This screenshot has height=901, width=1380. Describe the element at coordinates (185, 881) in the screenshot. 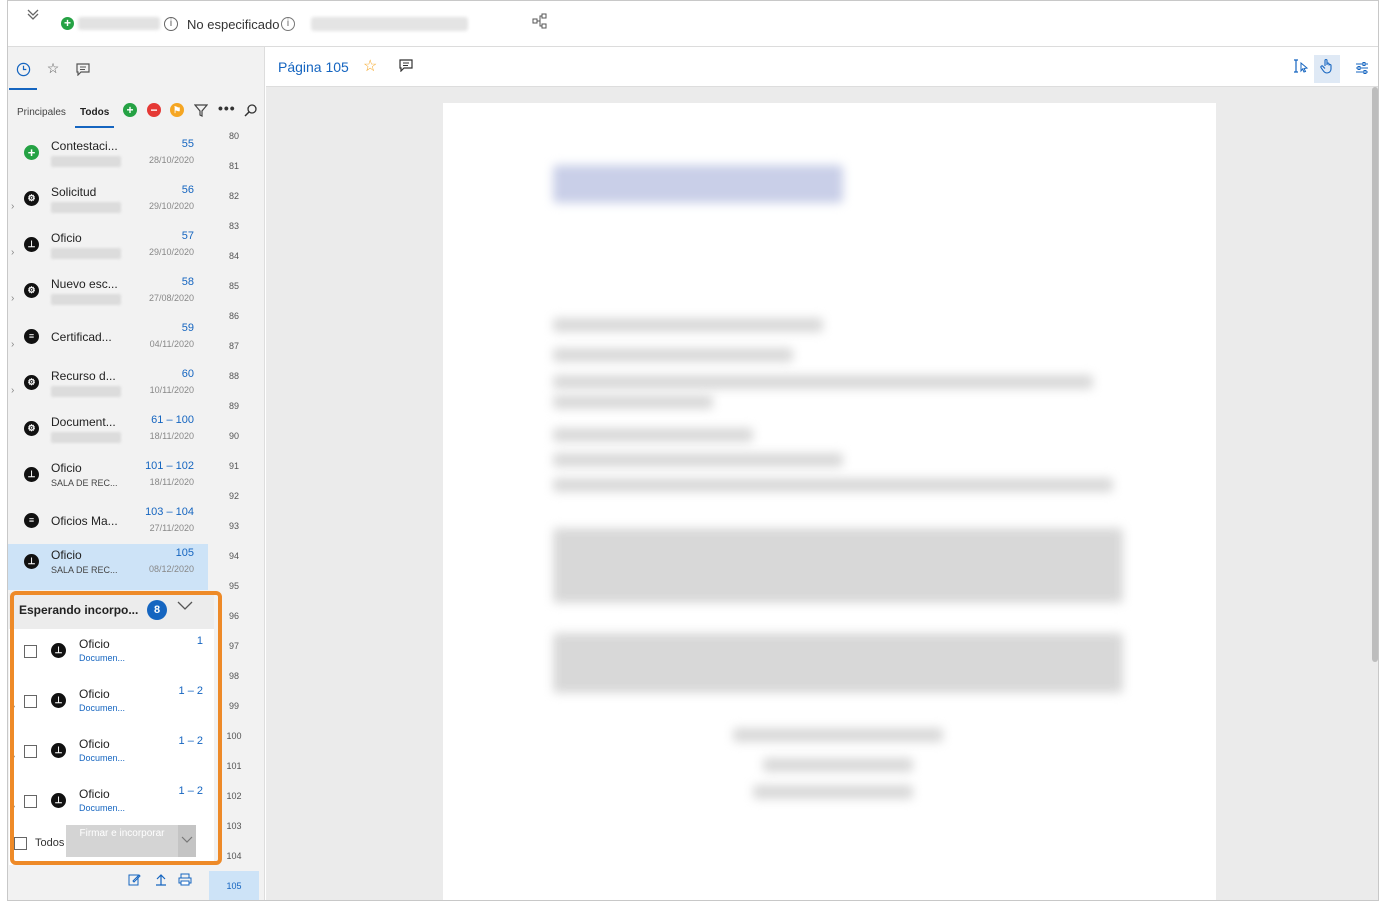

I see `print-icon` at that location.